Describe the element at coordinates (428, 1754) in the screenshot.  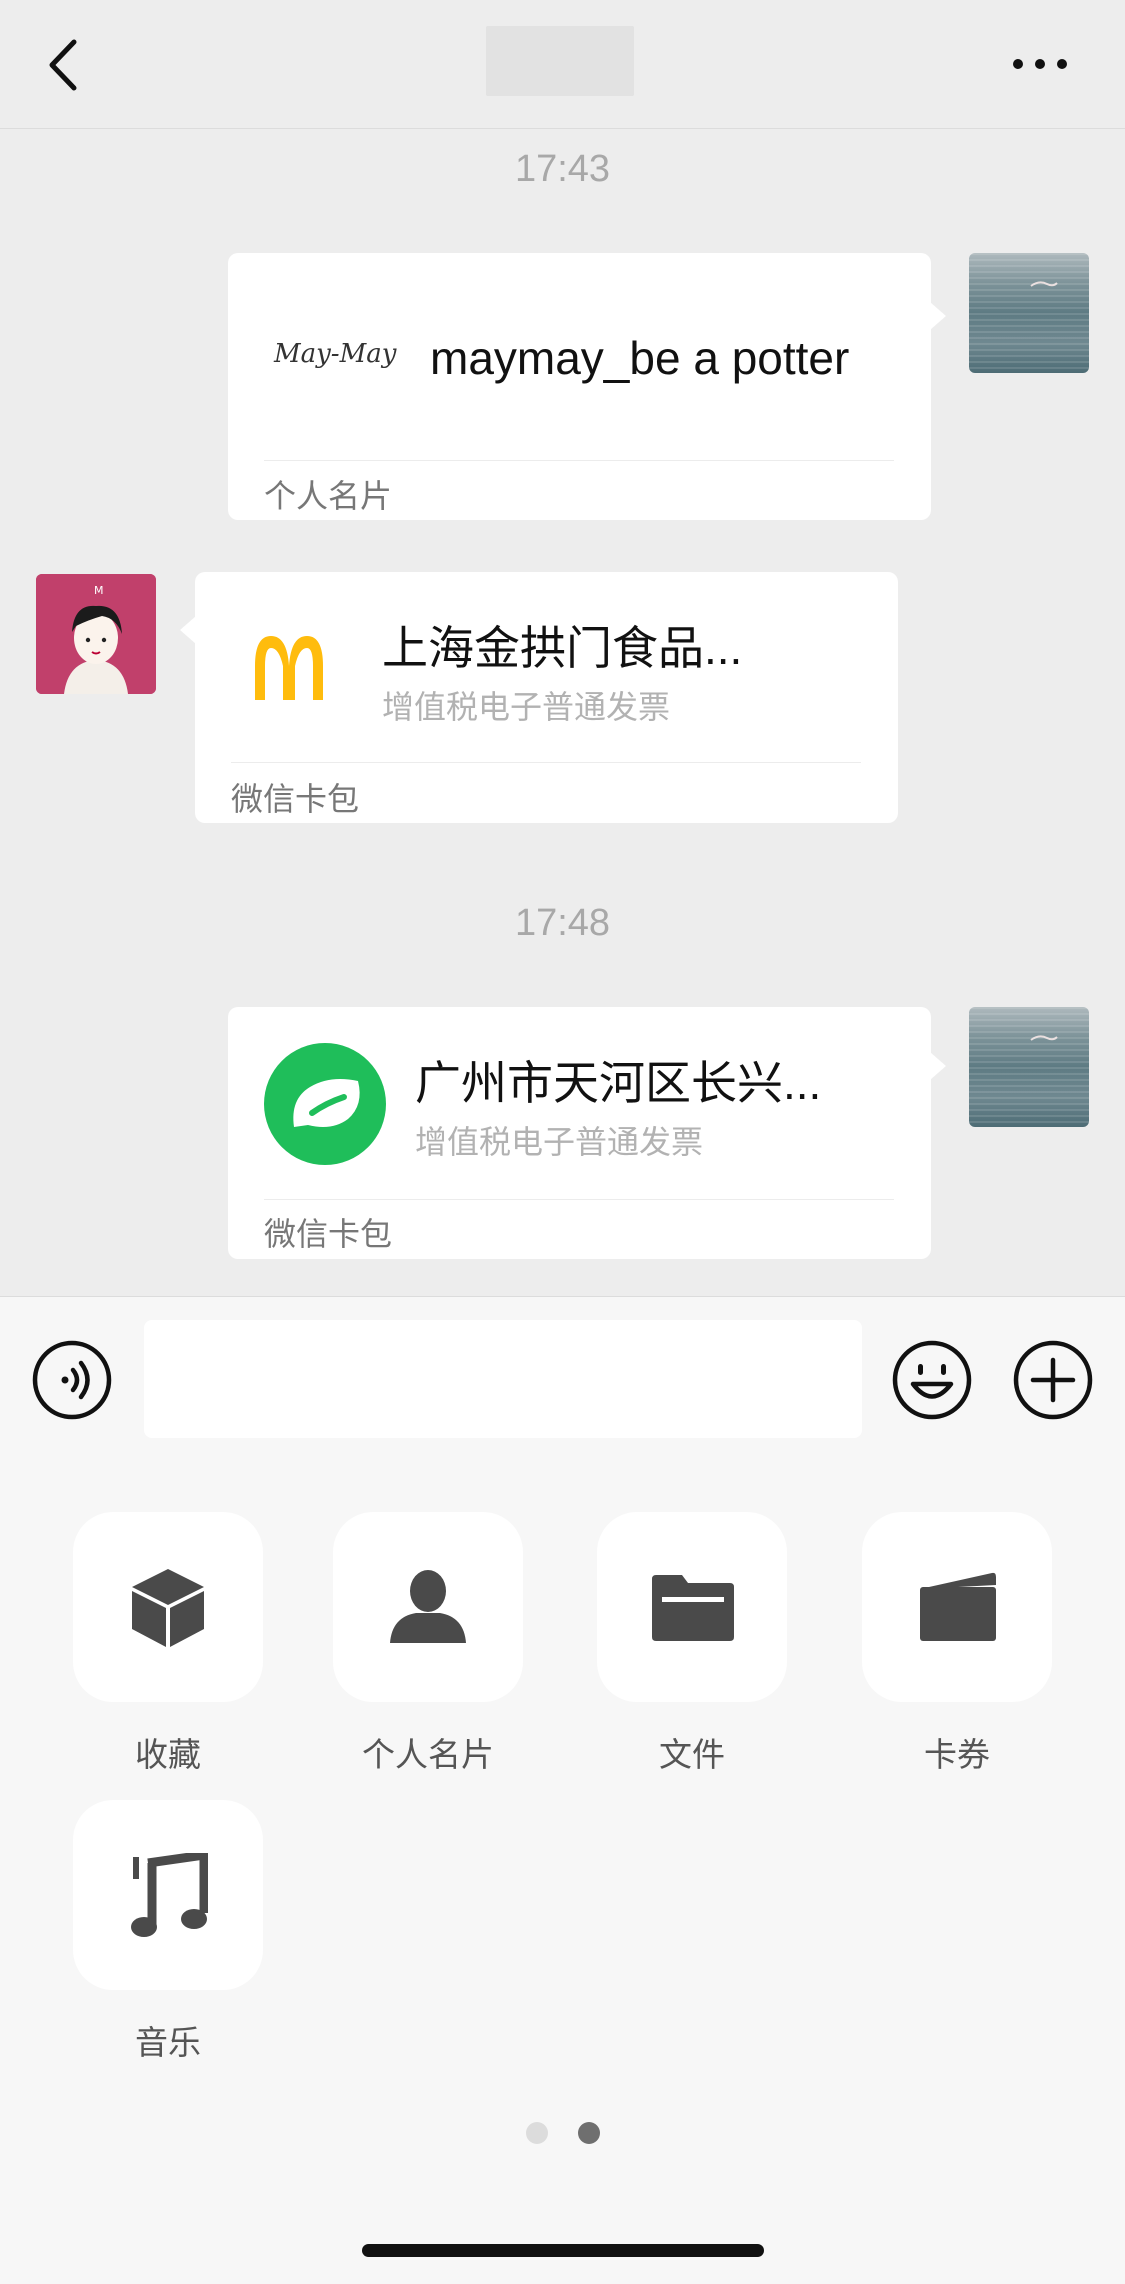
I see `panel-item-label: 个人名片` at that location.